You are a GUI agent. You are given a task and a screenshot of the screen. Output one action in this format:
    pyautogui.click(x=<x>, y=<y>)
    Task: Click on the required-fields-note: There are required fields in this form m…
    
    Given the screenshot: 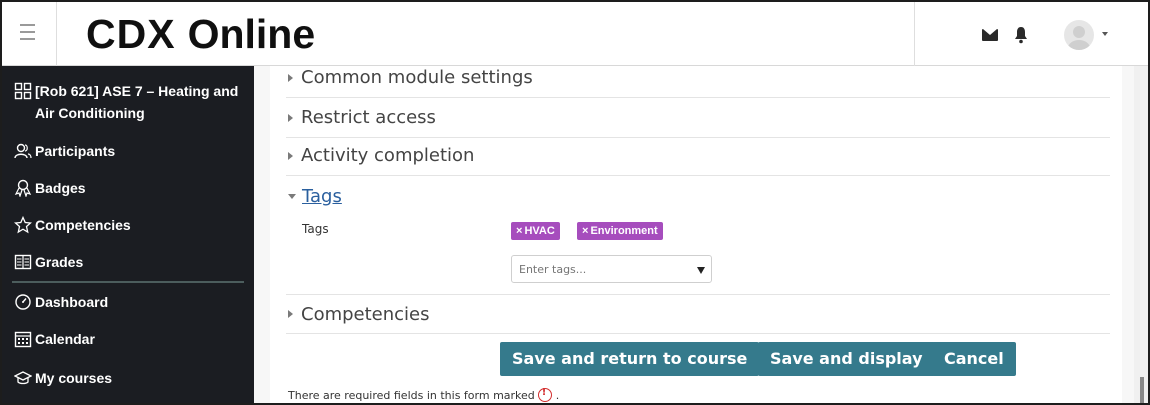 What is the action you would take?
    pyautogui.click(x=424, y=394)
    